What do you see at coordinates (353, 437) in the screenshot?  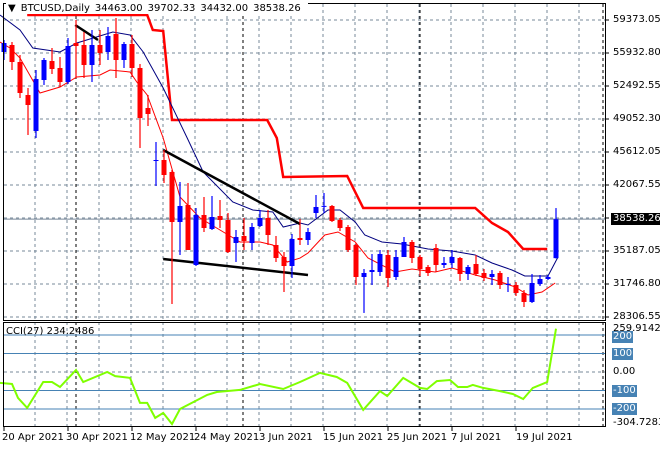 I see `date-tick: 15 Jun 2021` at bounding box center [353, 437].